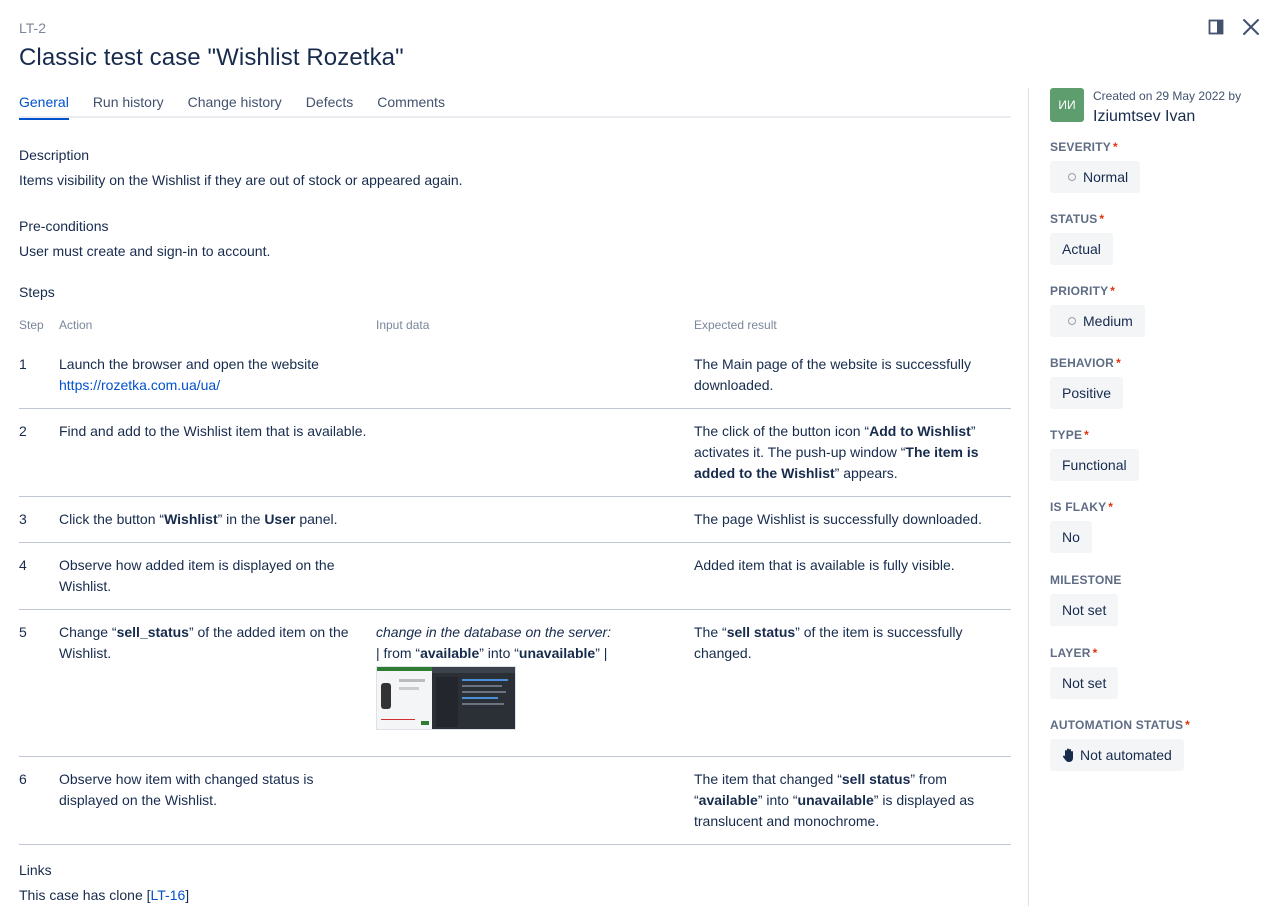 The height and width of the screenshot is (918, 1280). I want to click on step-number: 1, so click(23, 364).